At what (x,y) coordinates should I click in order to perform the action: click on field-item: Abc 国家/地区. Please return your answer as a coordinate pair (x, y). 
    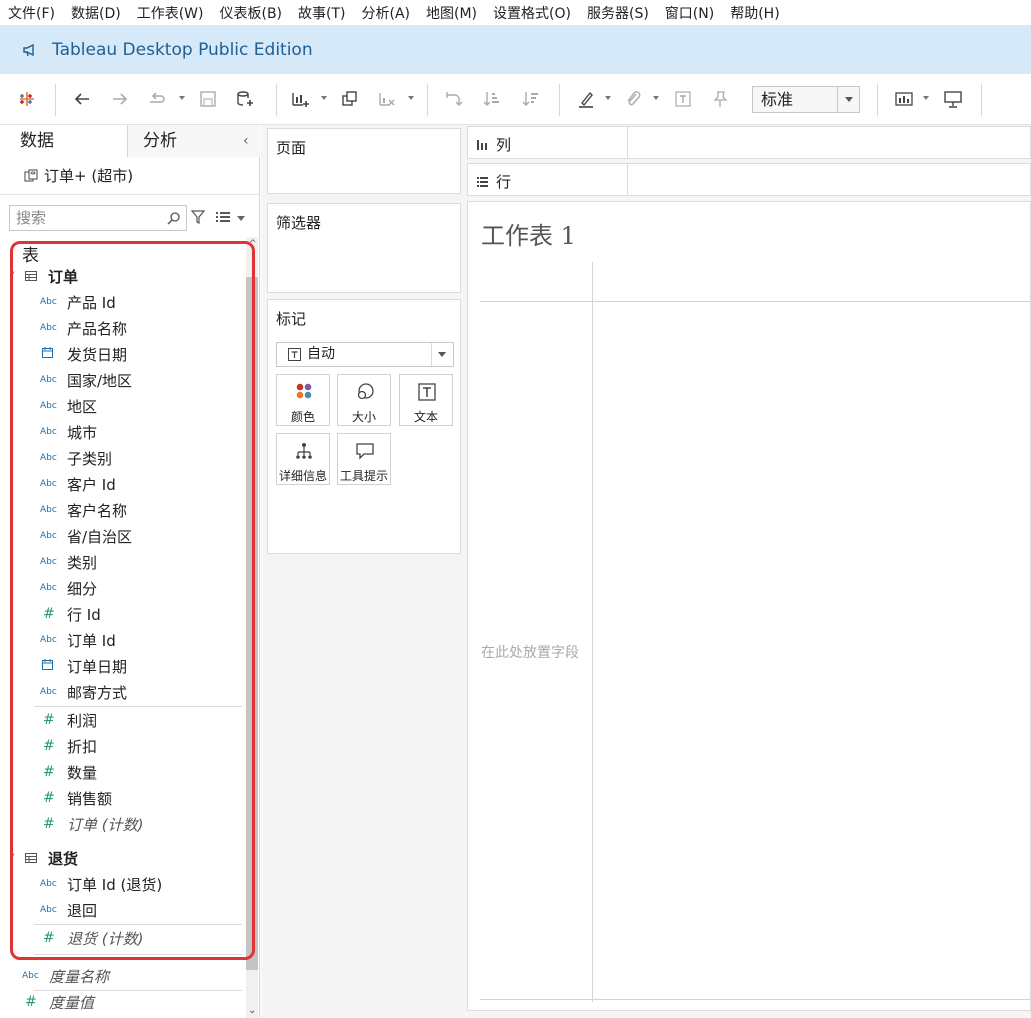
    Looking at the image, I should click on (123, 380).